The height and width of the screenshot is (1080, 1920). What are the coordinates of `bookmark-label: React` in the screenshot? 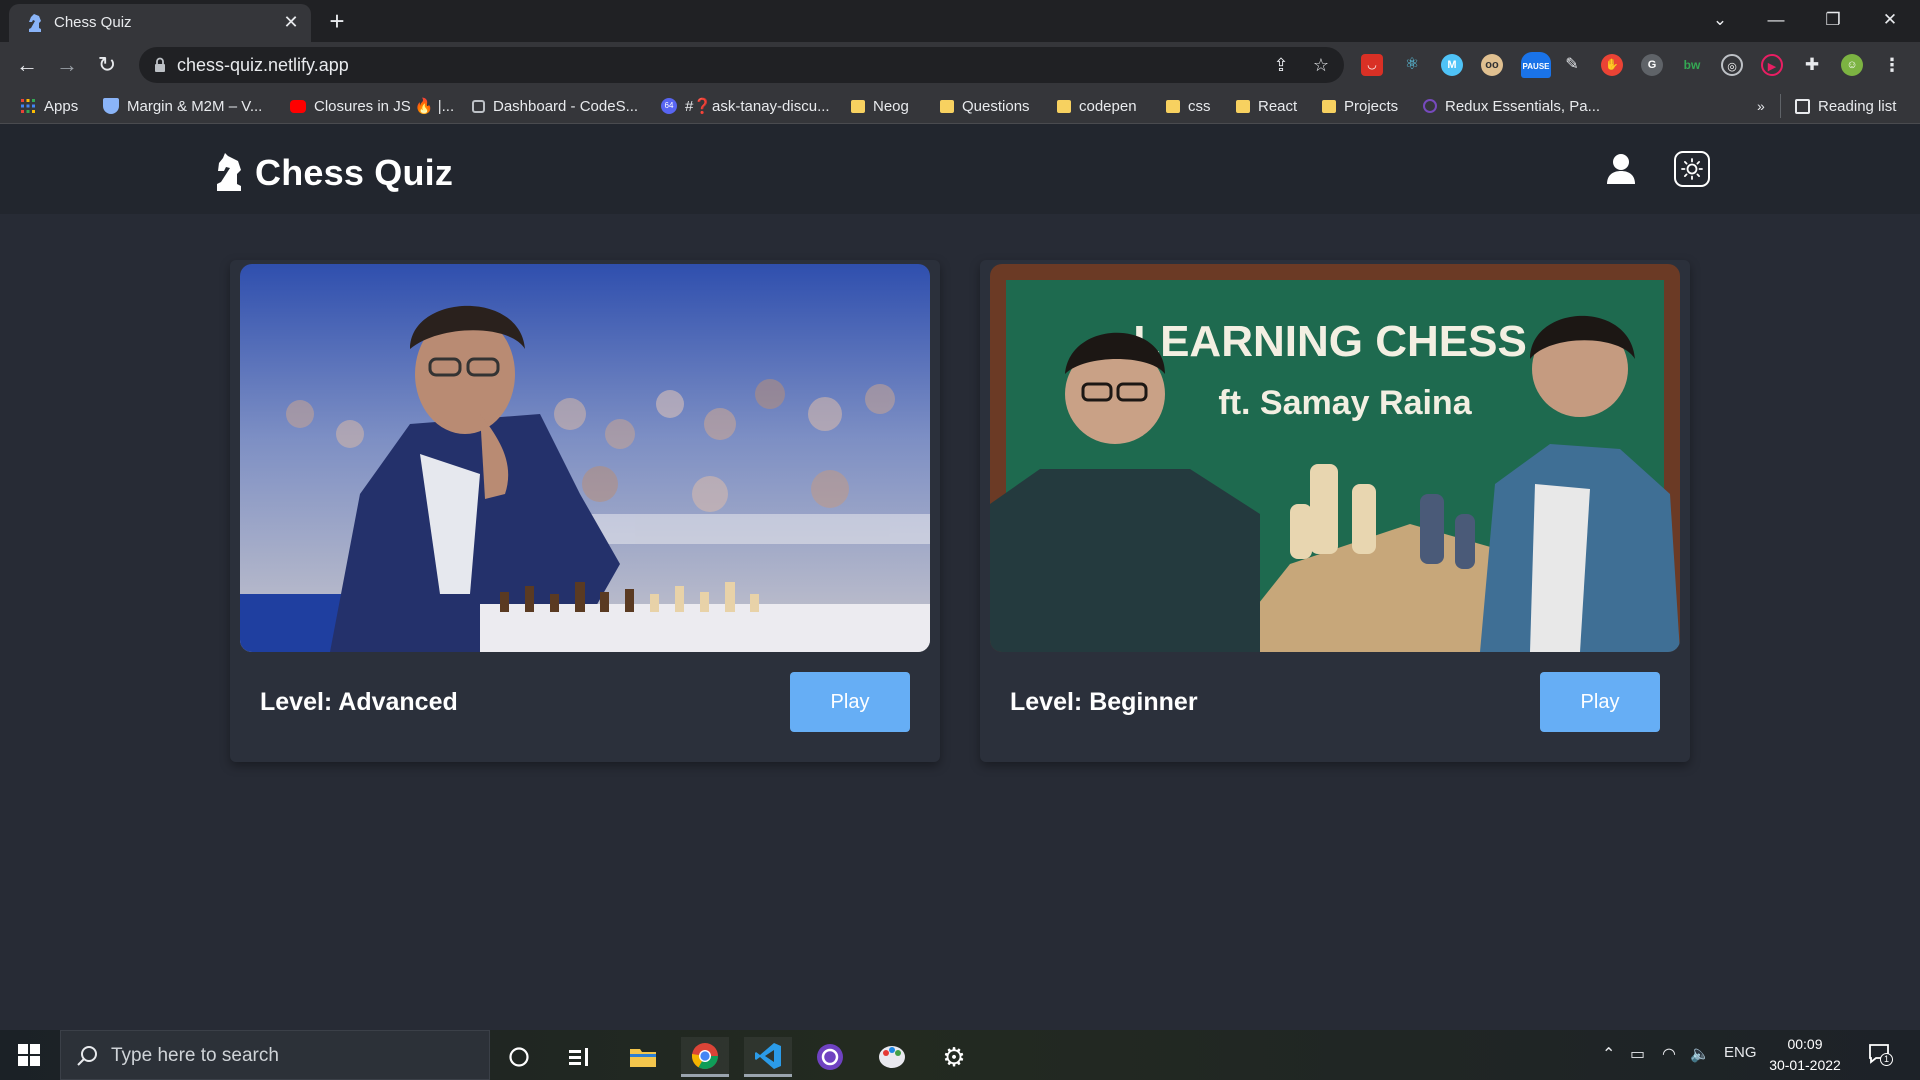 It's located at (1278, 106).